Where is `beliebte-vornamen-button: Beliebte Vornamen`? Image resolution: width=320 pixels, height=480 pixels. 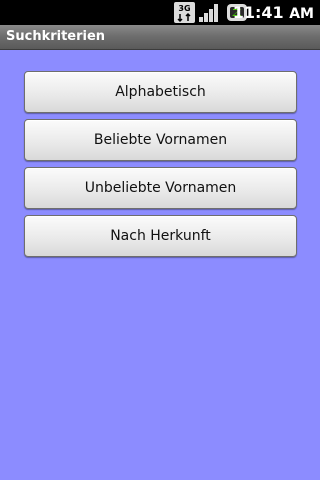 beliebte-vornamen-button: Beliebte Vornamen is located at coordinates (160, 140).